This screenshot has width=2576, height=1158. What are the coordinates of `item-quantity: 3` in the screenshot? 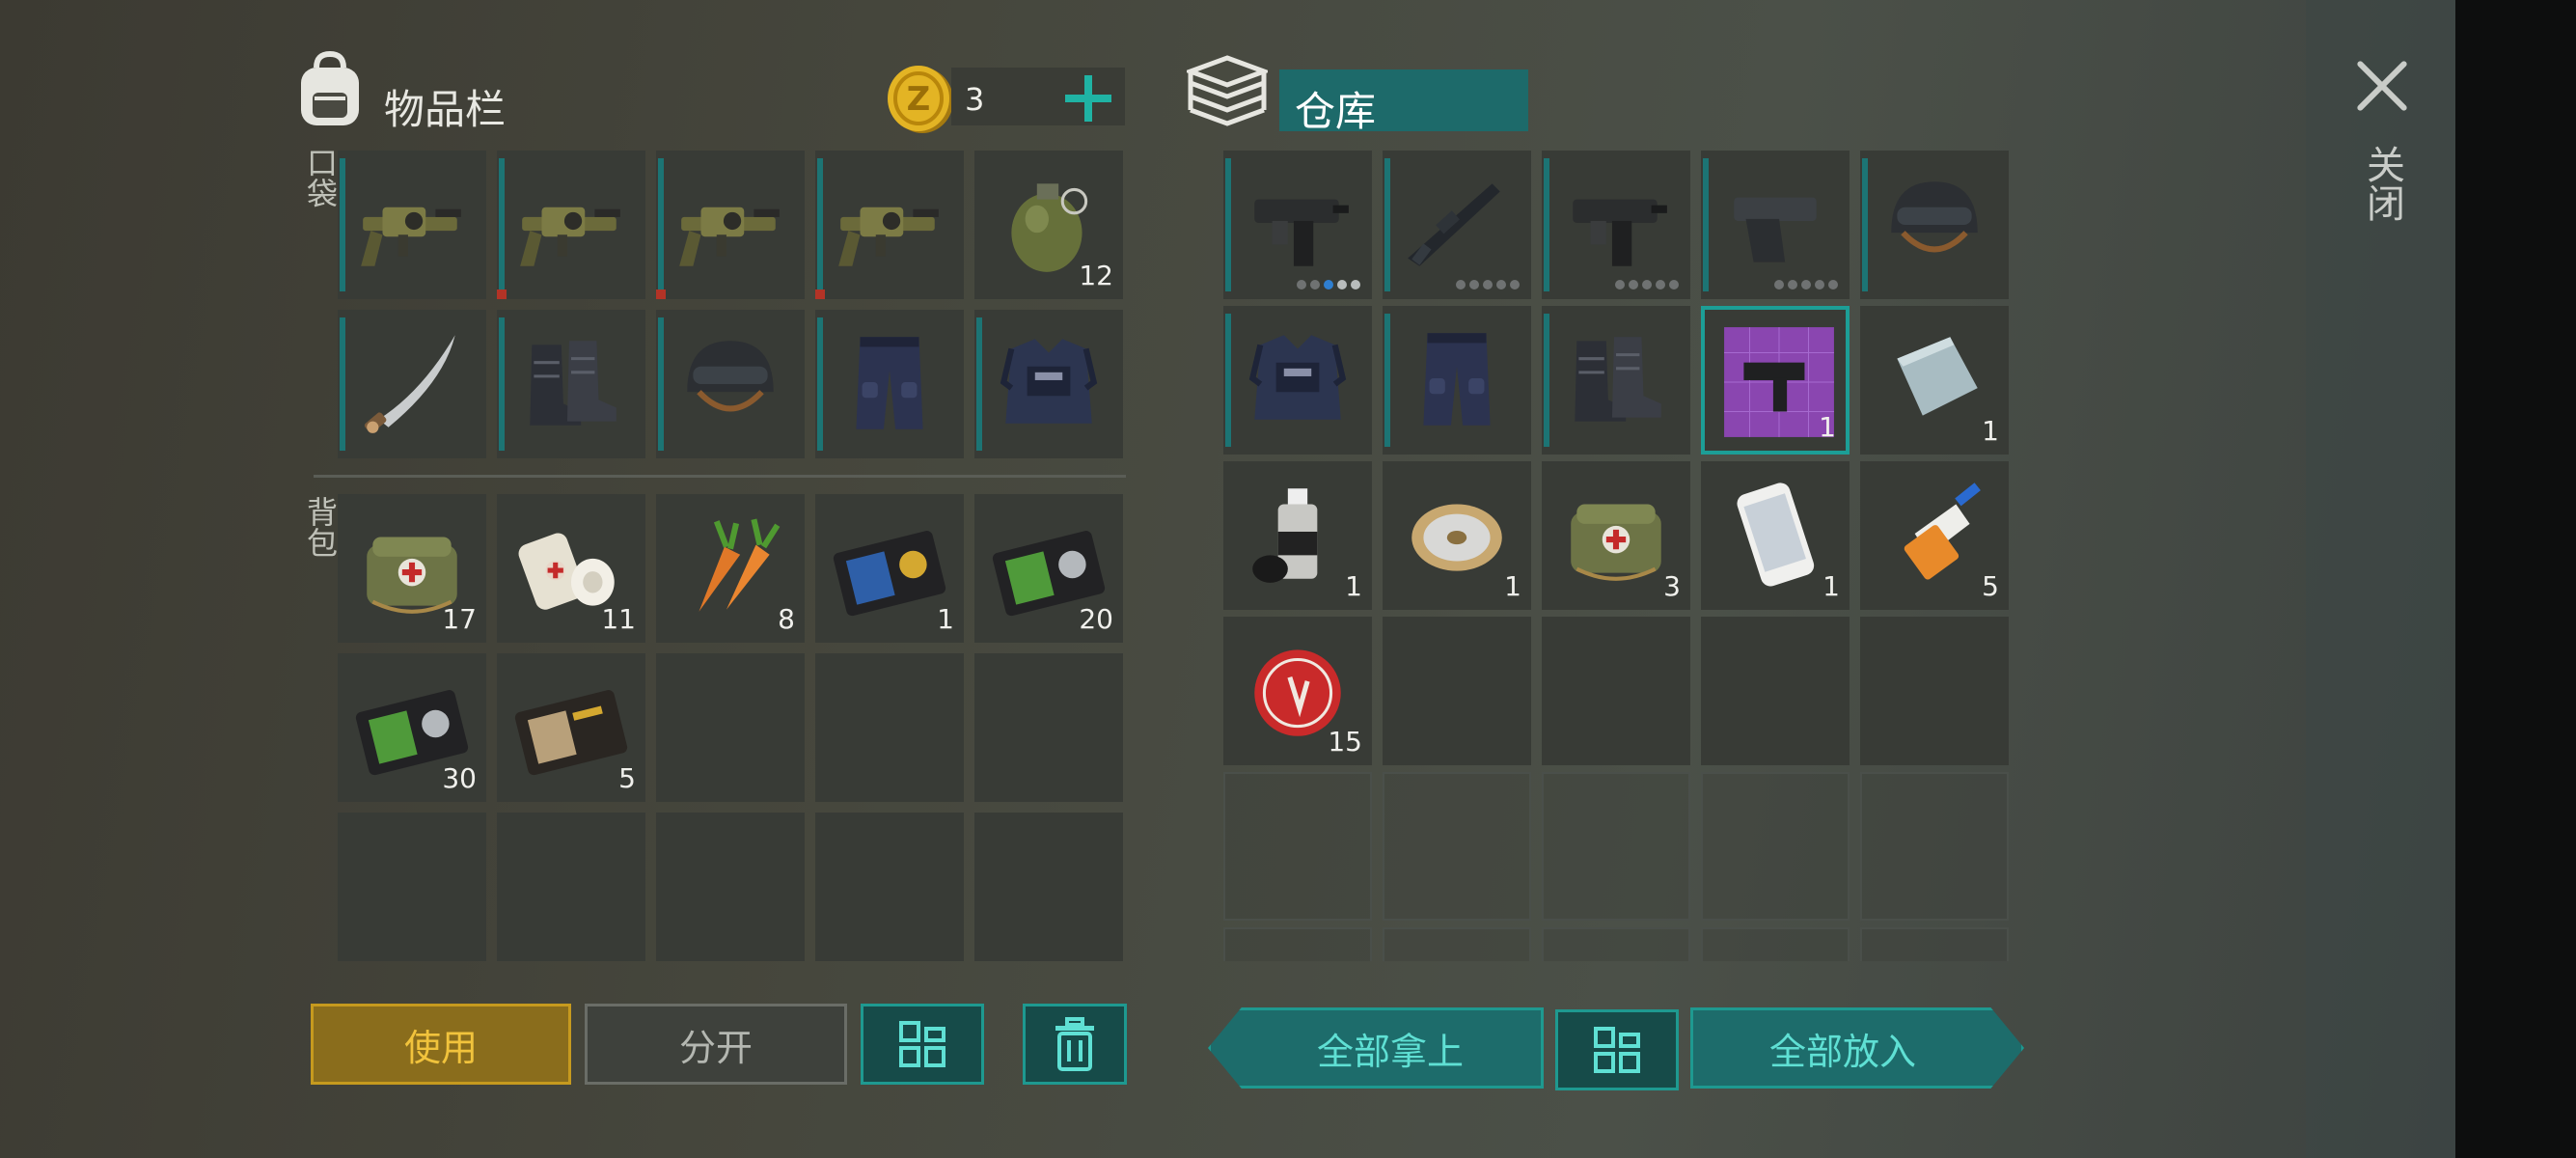 It's located at (1672, 586).